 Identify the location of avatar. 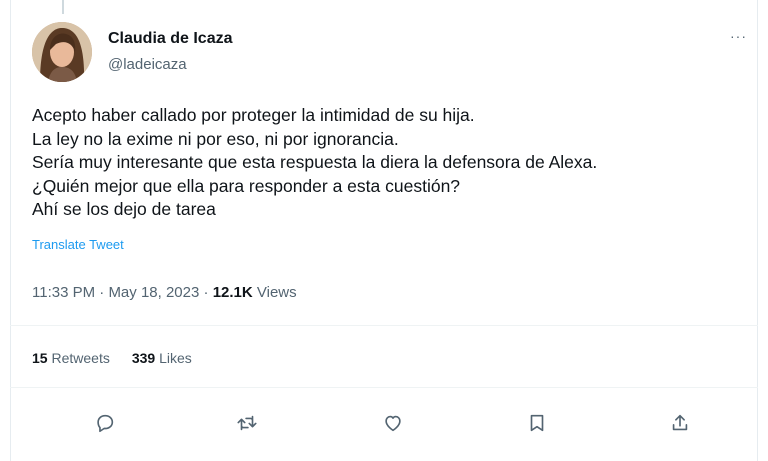
(62, 52).